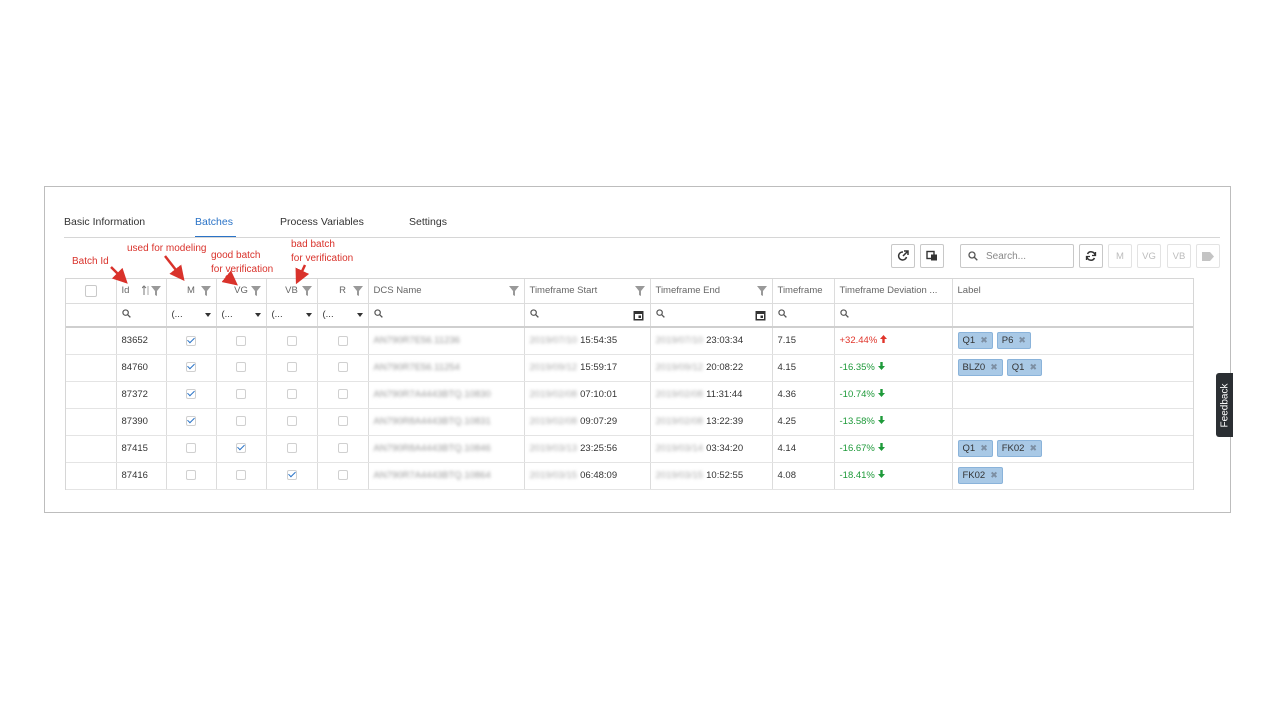 The height and width of the screenshot is (720, 1280). I want to click on header-vb: VB, so click(292, 291).